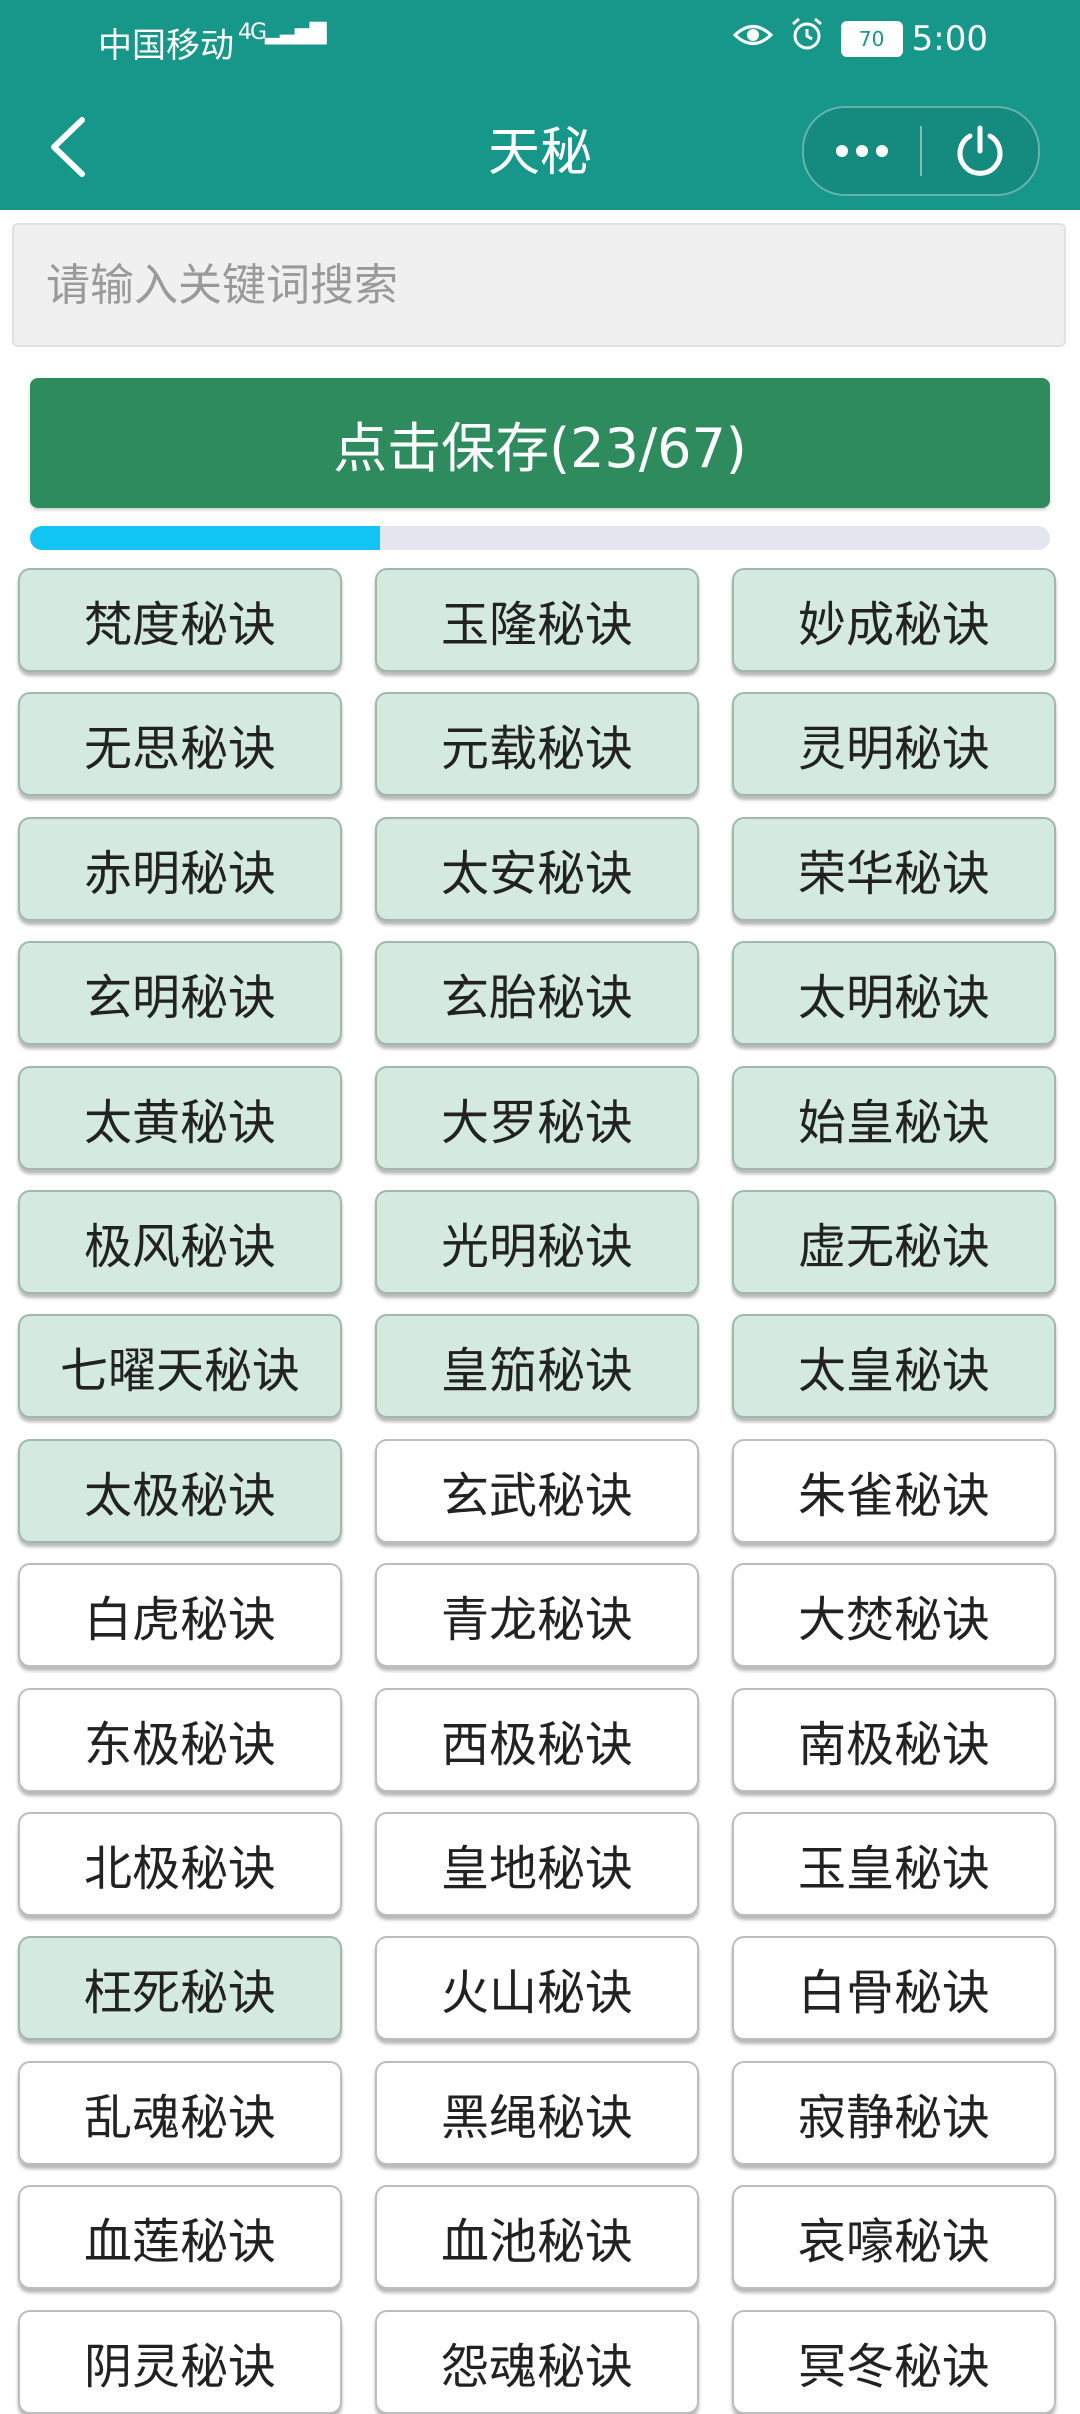 The image size is (1080, 2414). What do you see at coordinates (537, 1491) in the screenshot?
I see `secret-item-button: 玄武秘诀` at bounding box center [537, 1491].